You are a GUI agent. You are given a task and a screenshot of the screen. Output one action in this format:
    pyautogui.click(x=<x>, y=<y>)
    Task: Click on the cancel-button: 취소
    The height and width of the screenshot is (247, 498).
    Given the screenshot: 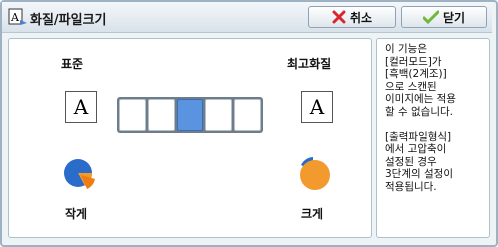 What is the action you would take?
    pyautogui.click(x=352, y=17)
    